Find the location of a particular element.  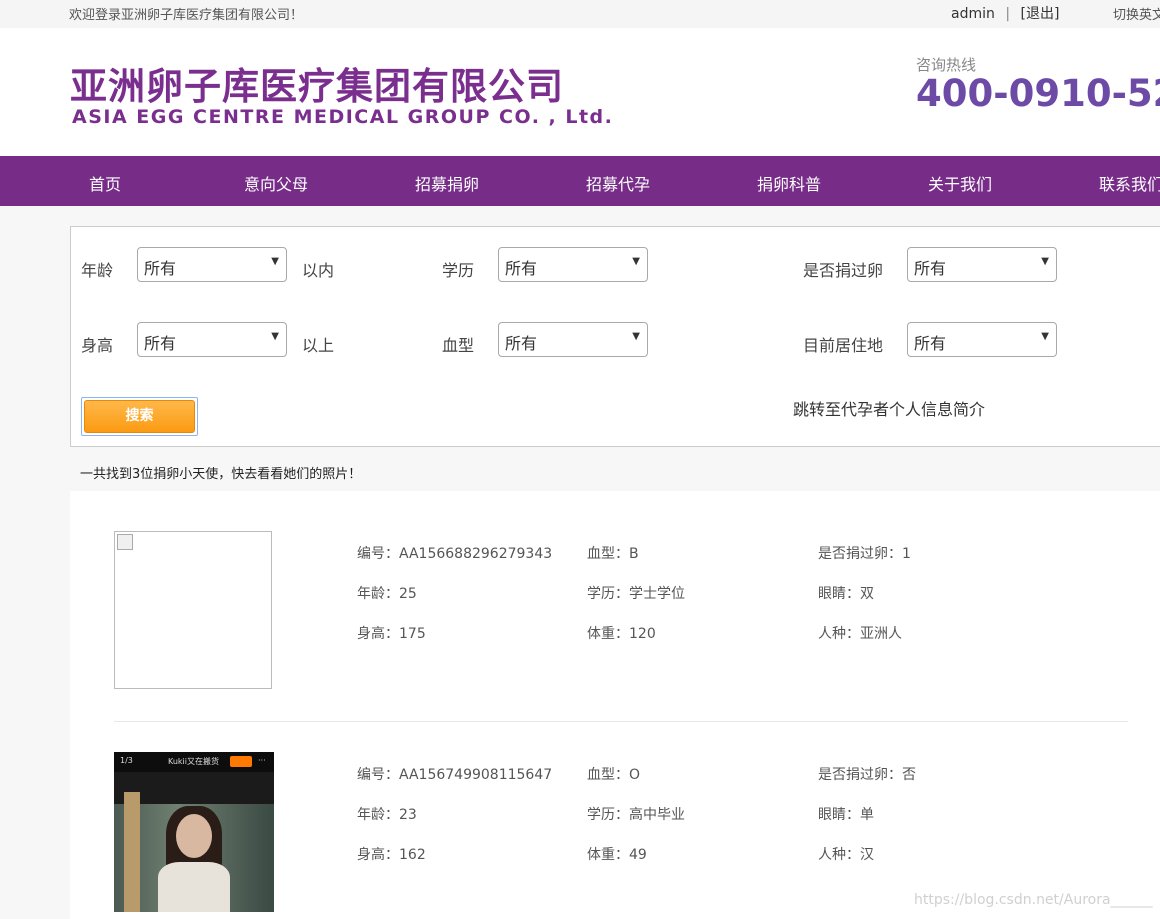

language-switch-link: 切换英文 is located at coordinates (1136, 13).